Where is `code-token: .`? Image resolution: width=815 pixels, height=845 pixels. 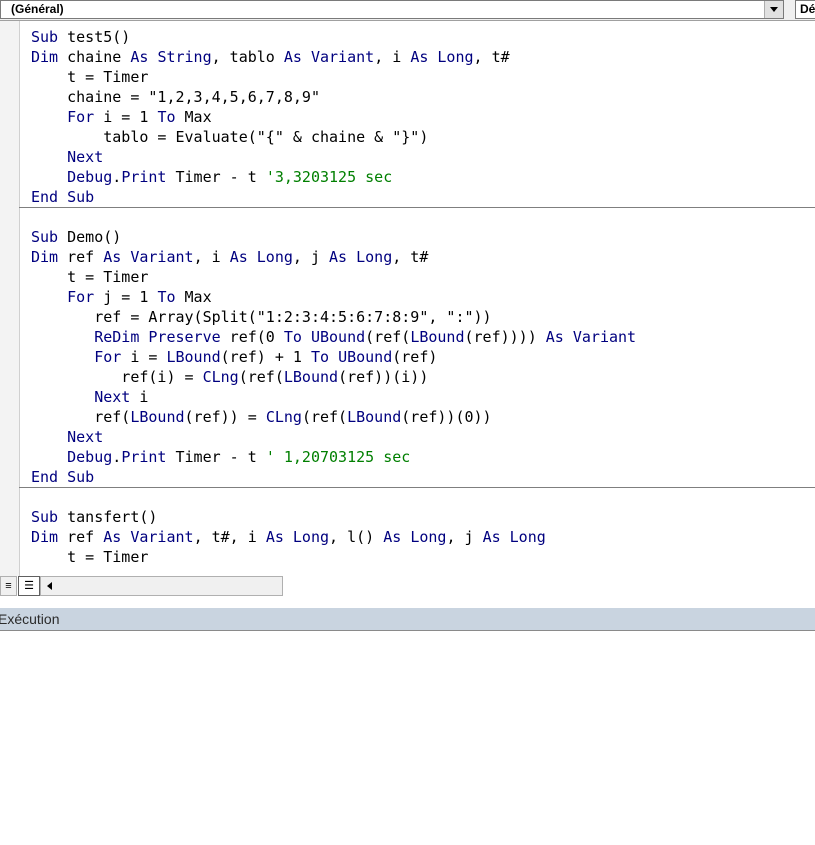 code-token: . is located at coordinates (117, 177).